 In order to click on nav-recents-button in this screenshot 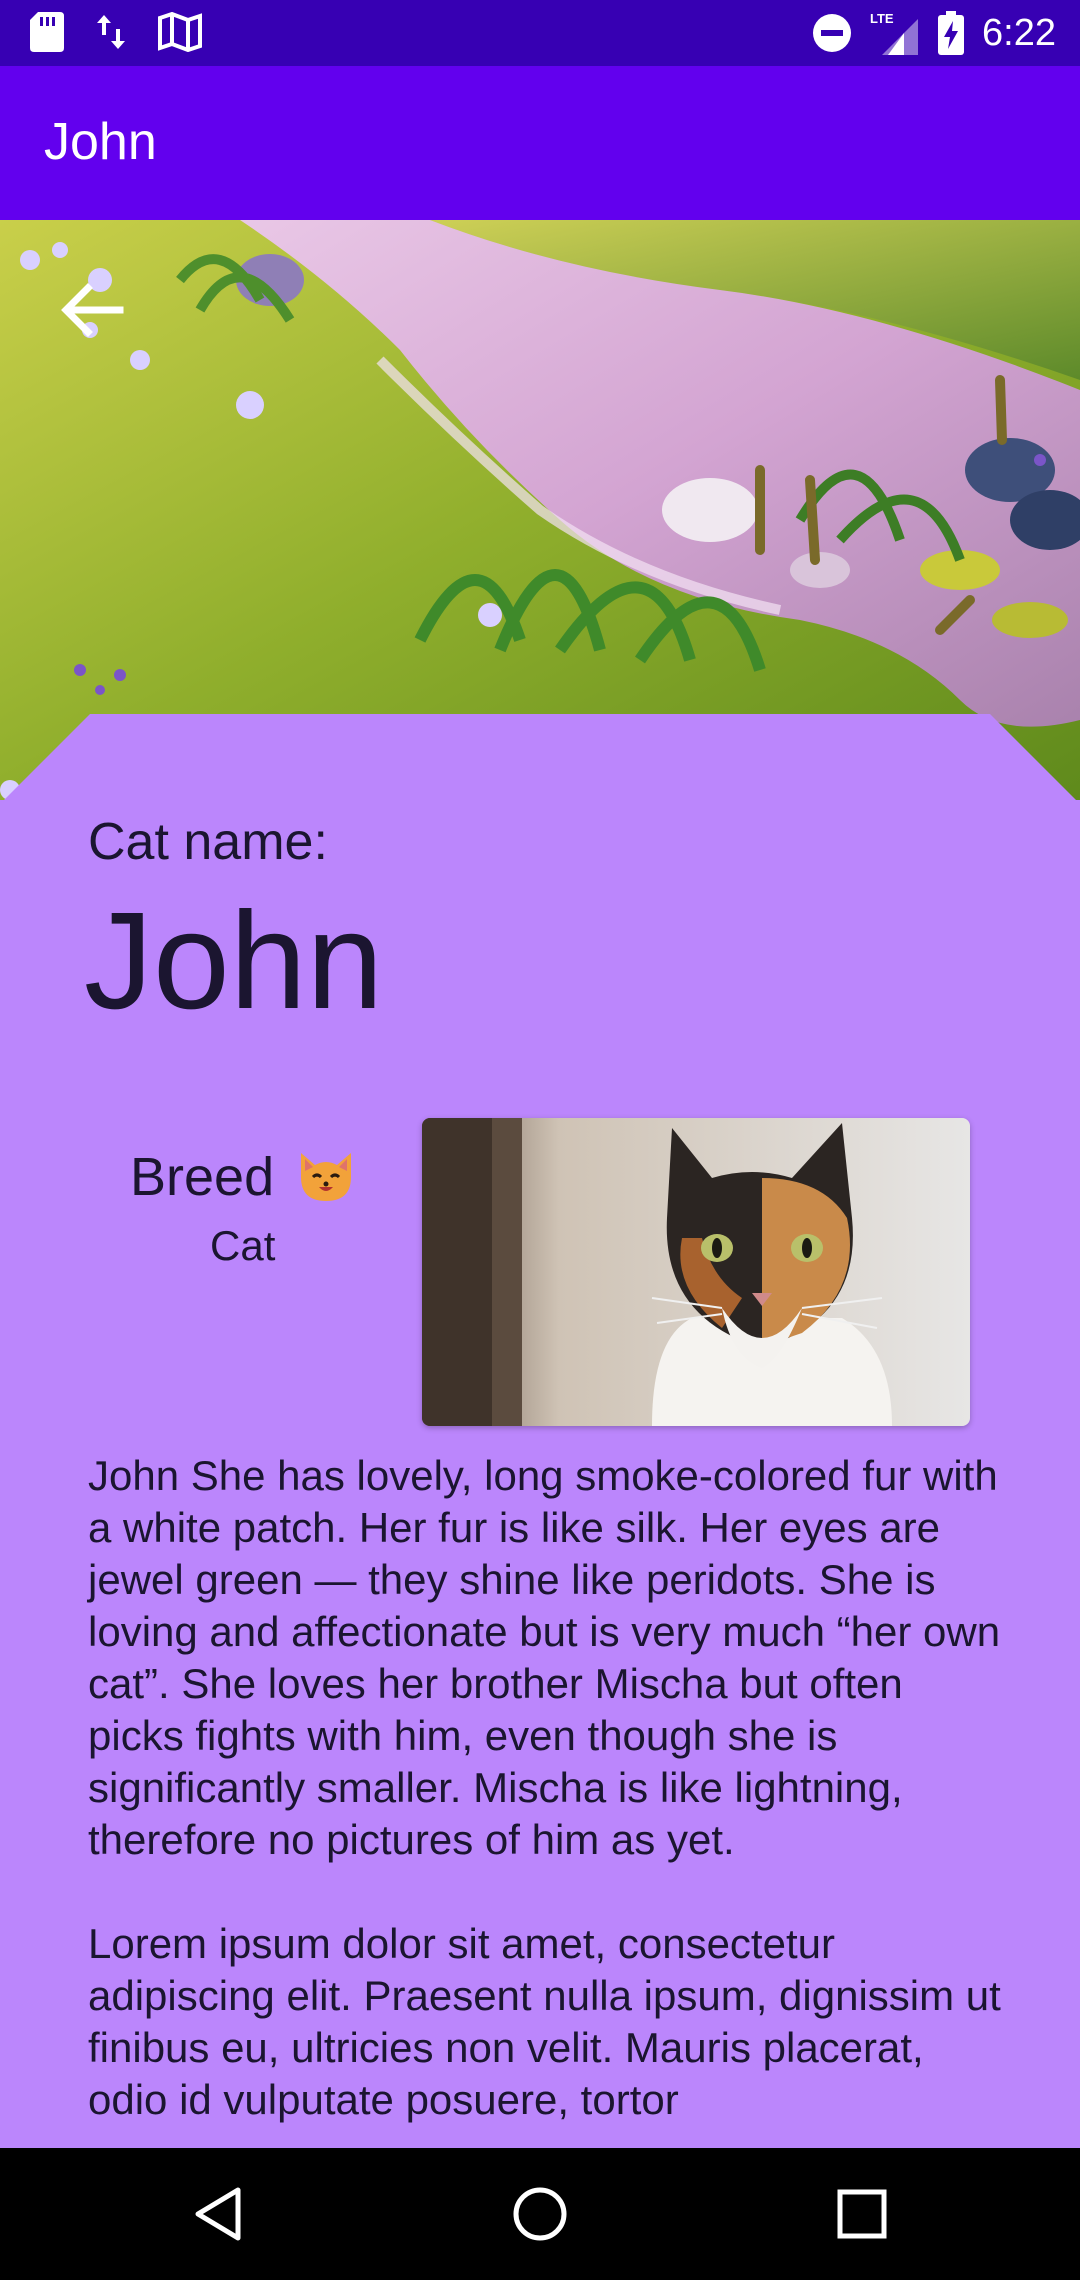, I will do `click(862, 2214)`.